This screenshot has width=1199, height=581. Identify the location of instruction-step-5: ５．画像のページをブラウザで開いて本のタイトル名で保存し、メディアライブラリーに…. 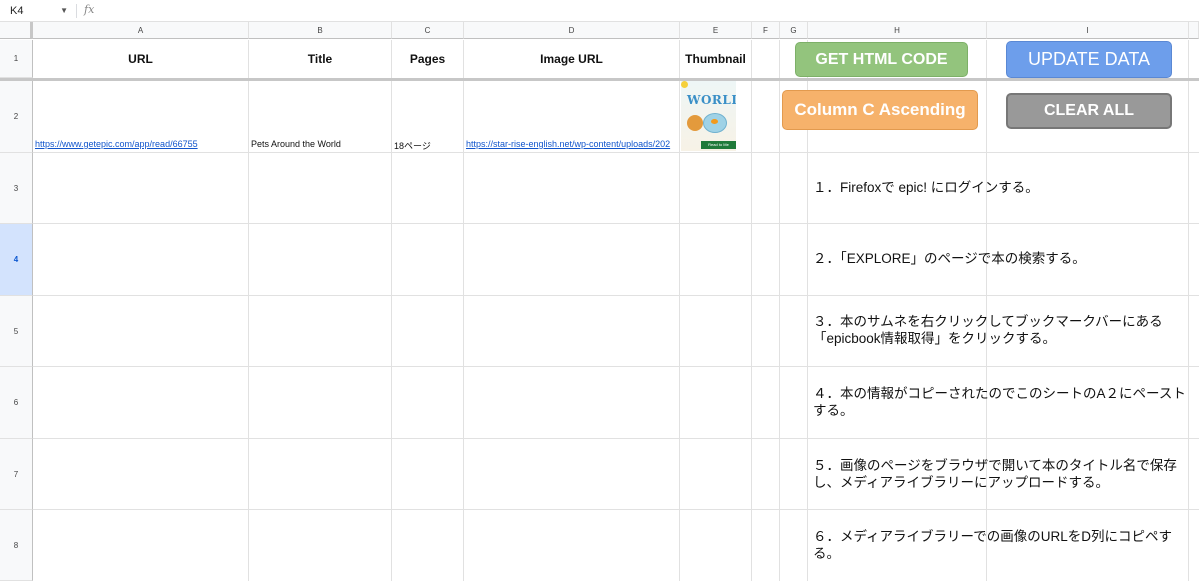
(1004, 474).